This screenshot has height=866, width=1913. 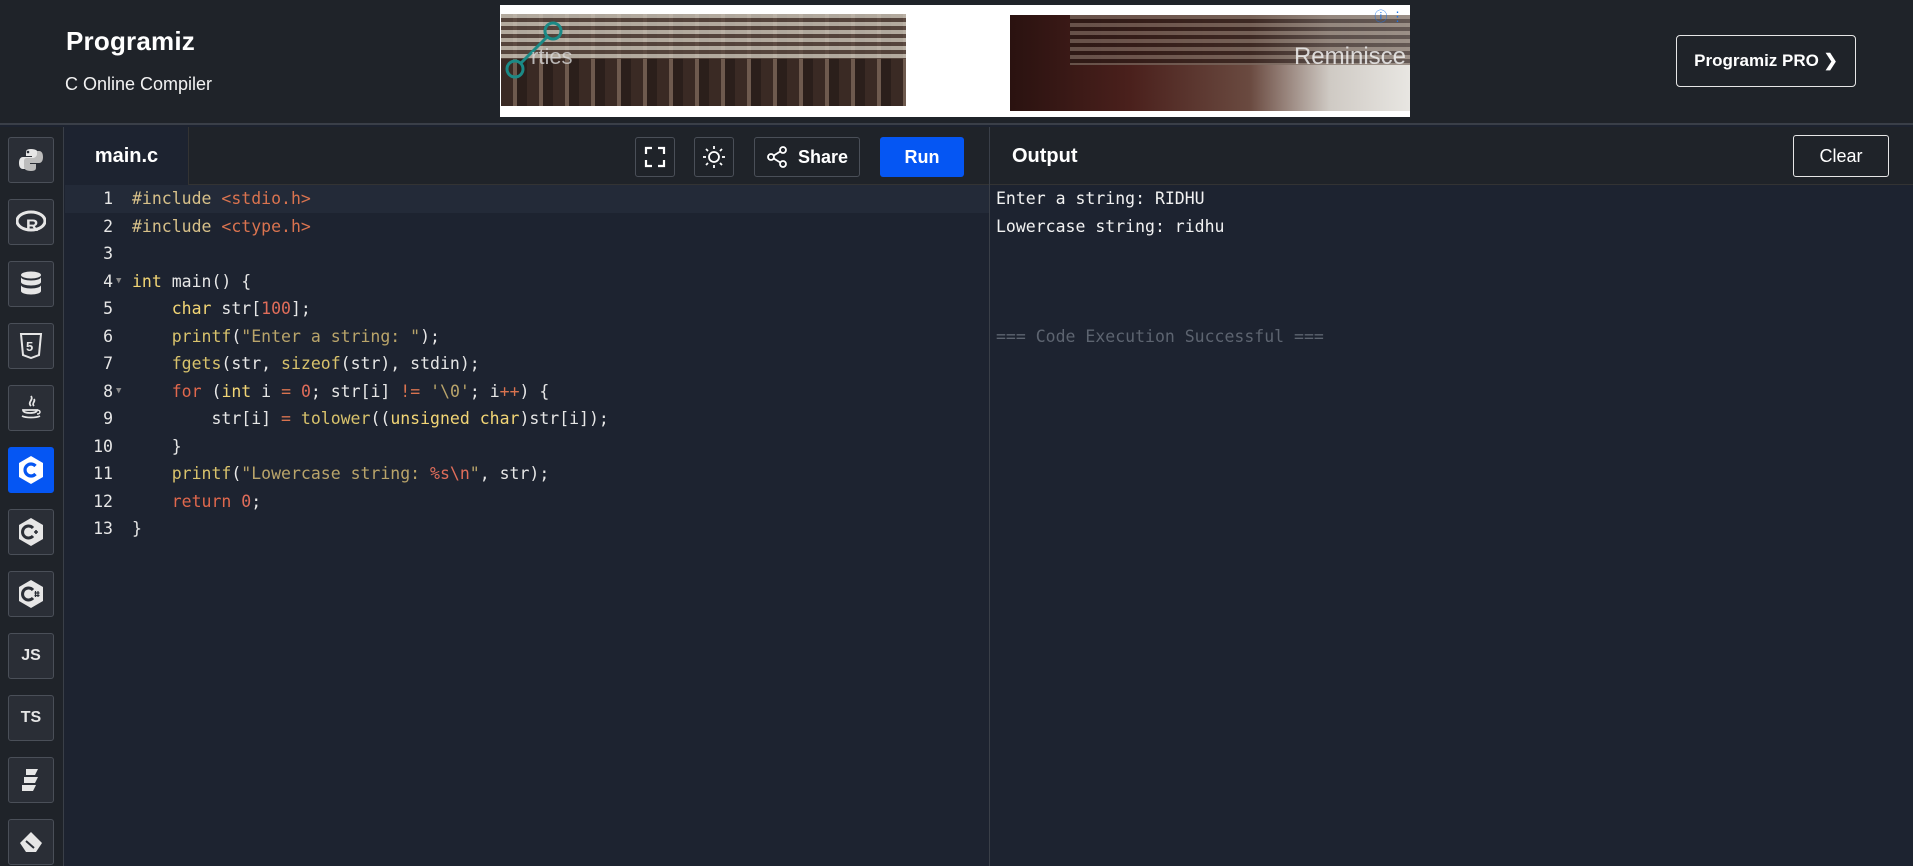 I want to click on java-icon, so click(x=31, y=408).